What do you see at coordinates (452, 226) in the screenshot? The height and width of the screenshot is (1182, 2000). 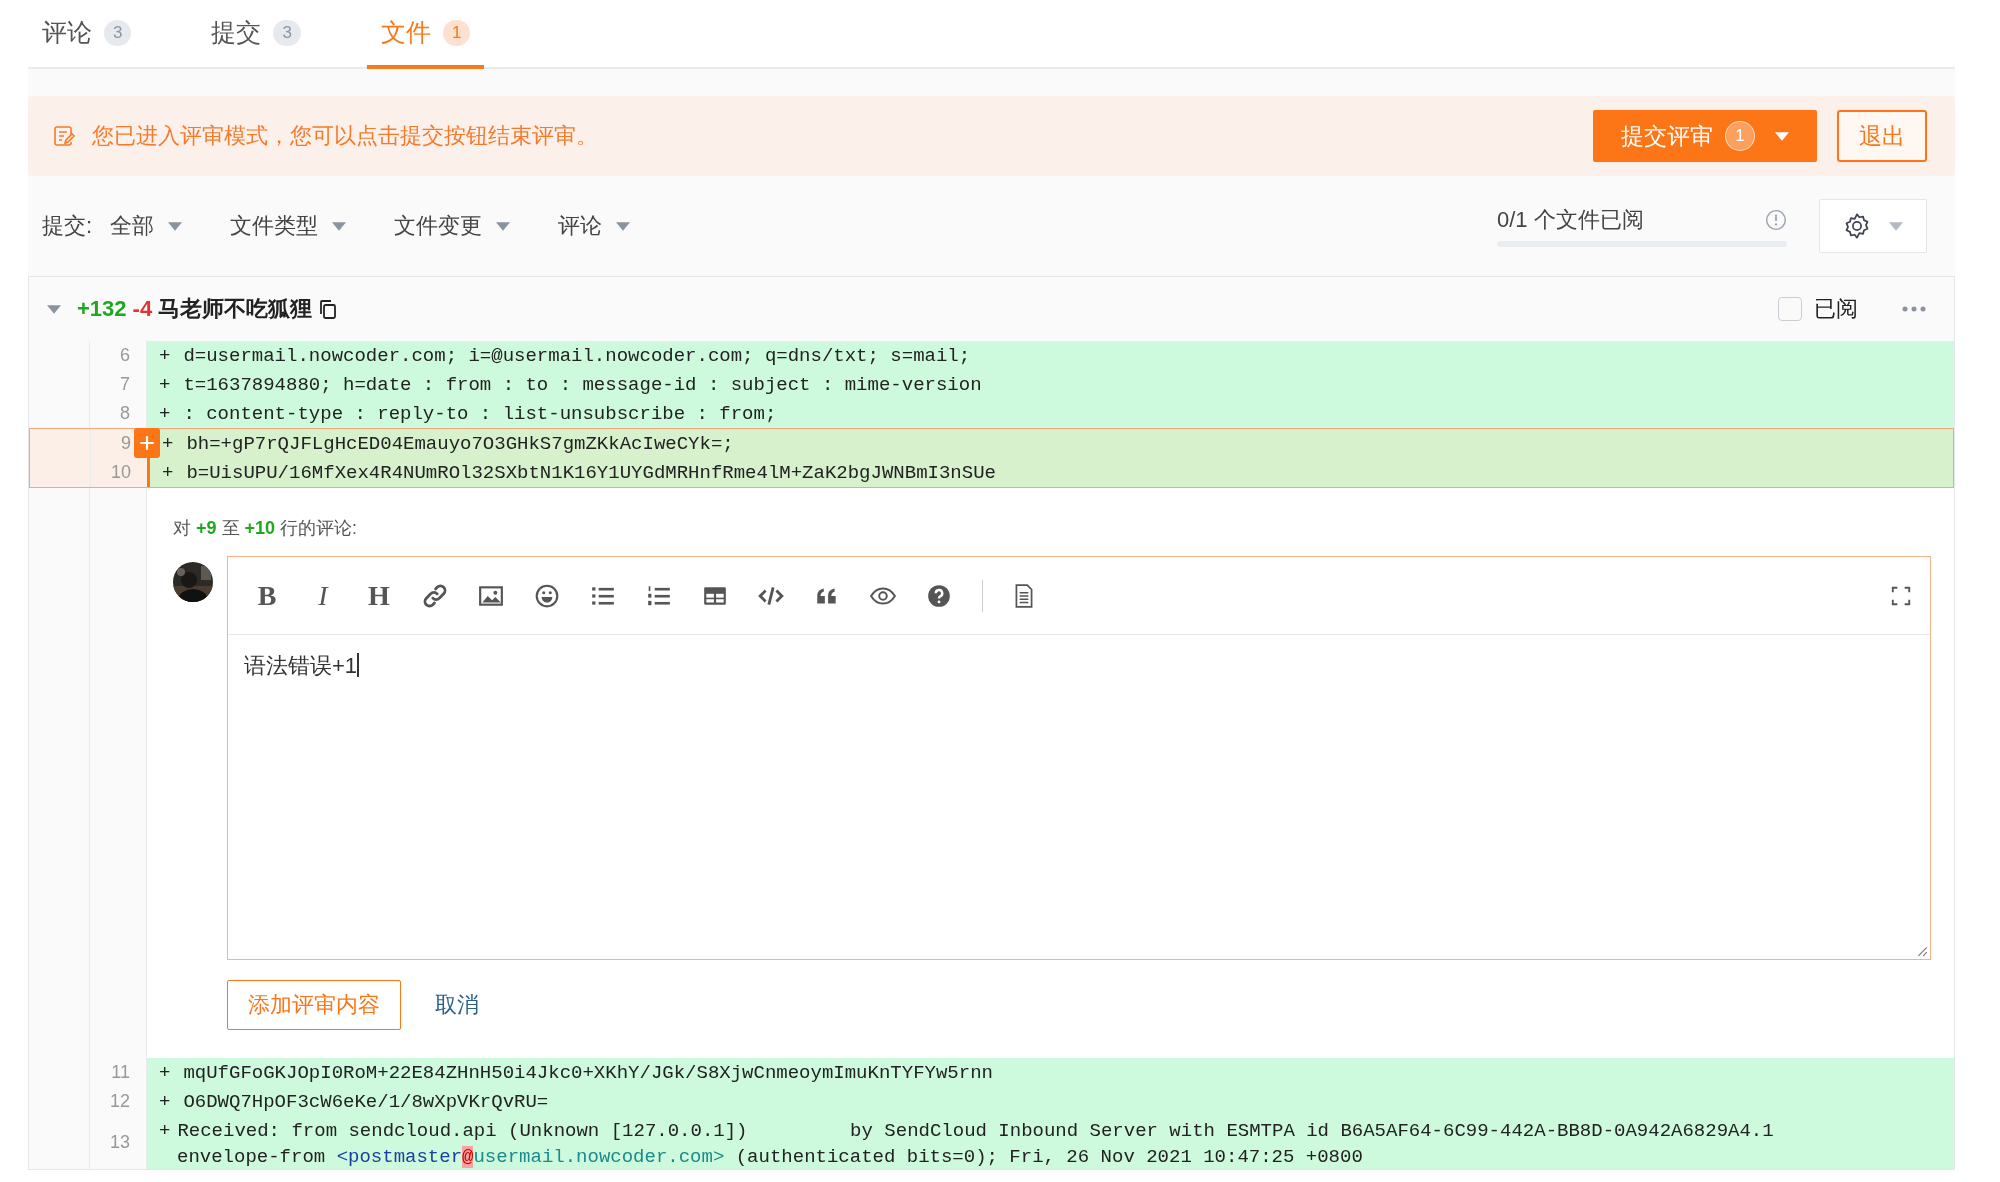 I see `filter-dropdown: 文件变更` at bounding box center [452, 226].